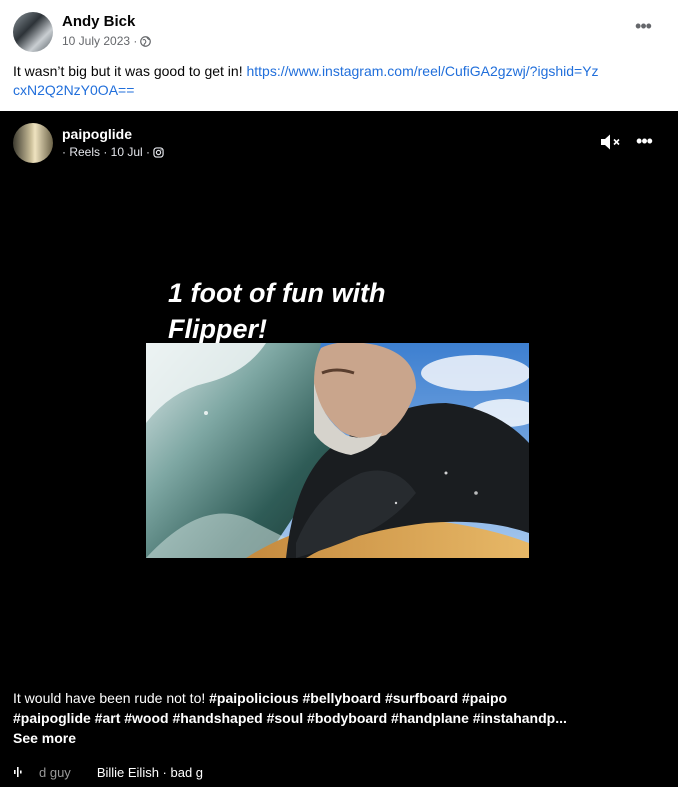 This screenshot has width=678, height=787. Describe the element at coordinates (55, 772) in the screenshot. I see `audio-previous-text: d guy` at that location.